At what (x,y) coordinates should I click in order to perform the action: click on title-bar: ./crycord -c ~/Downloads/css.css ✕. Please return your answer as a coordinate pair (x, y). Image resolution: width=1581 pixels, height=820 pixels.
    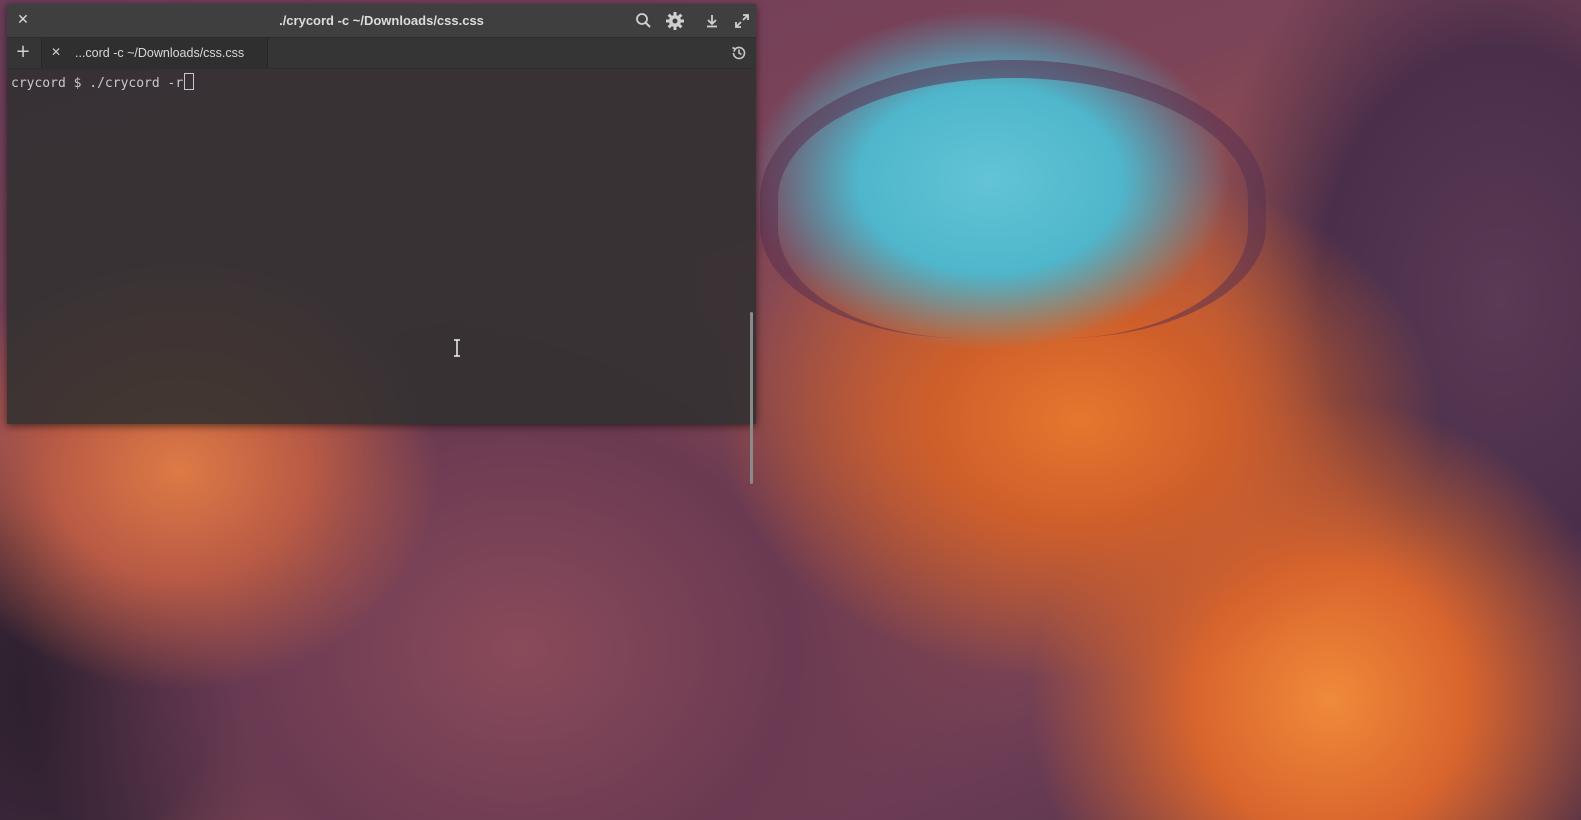
    Looking at the image, I should click on (381, 20).